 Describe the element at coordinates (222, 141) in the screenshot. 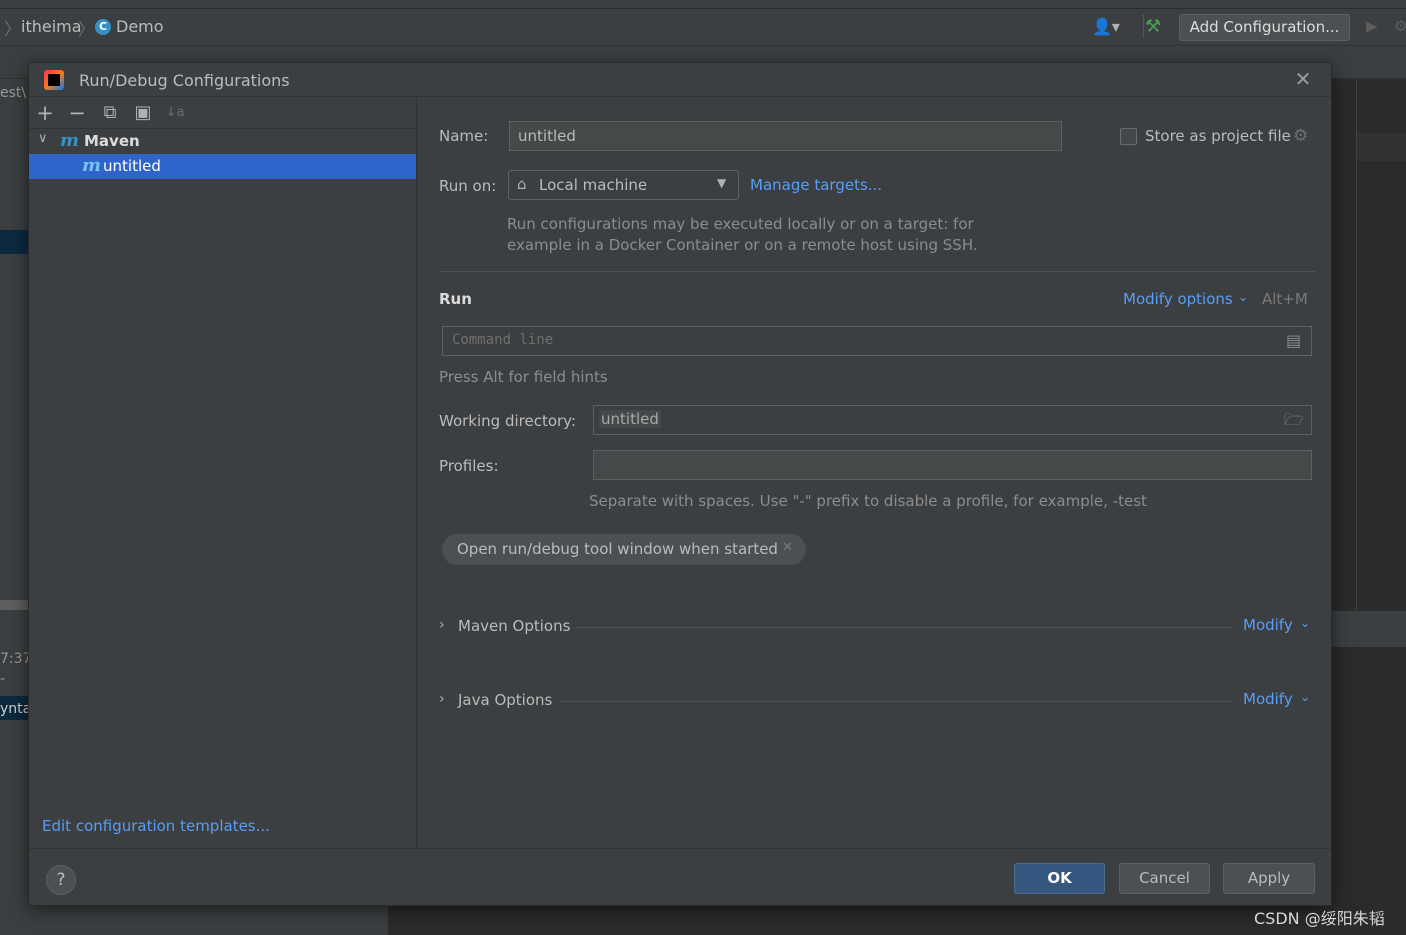

I see `tree-item-maven: ∨ m Maven` at that location.